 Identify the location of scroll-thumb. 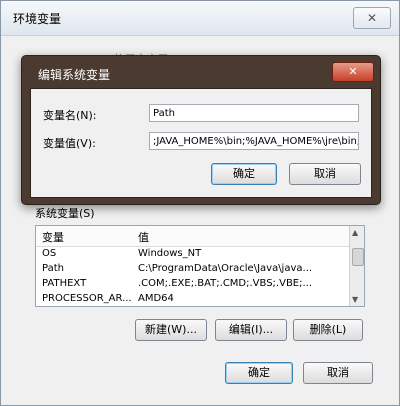
(358, 257).